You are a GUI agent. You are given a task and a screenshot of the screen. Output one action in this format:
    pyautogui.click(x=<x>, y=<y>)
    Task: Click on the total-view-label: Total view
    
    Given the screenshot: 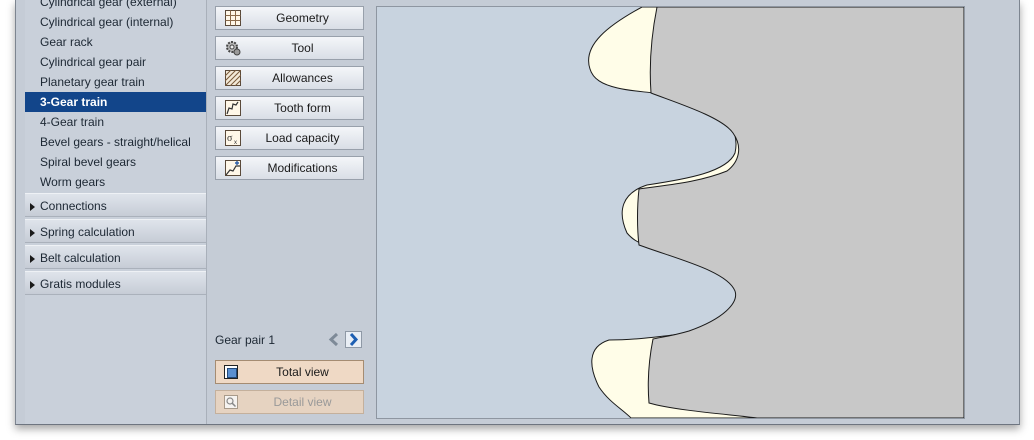 What is the action you would take?
    pyautogui.click(x=302, y=372)
    